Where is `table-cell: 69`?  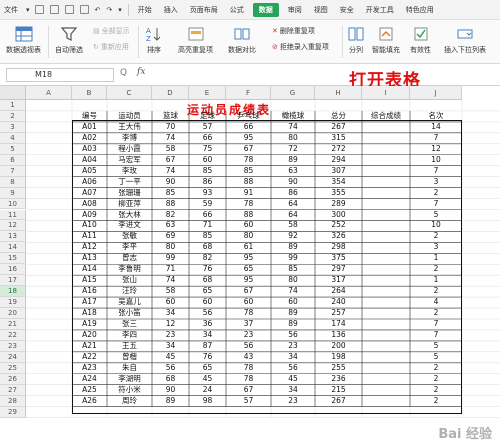 table-cell: 69 is located at coordinates (170, 236).